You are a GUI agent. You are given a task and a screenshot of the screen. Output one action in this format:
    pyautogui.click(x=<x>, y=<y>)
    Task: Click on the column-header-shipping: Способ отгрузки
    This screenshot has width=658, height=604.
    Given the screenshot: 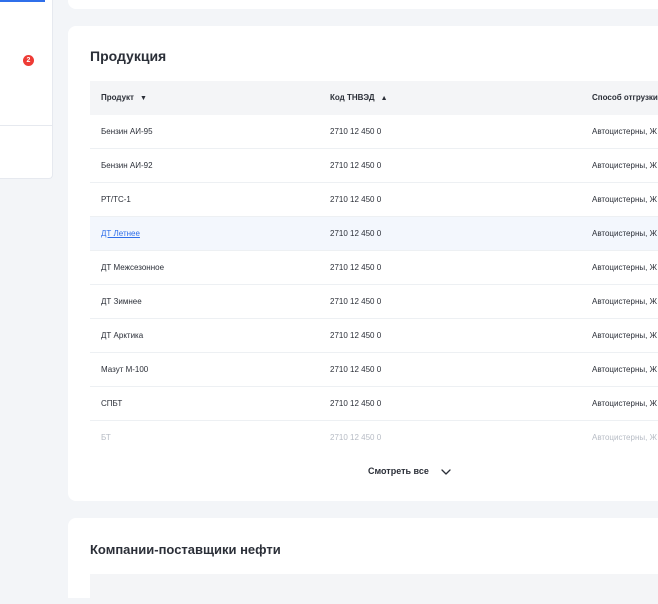 What is the action you would take?
    pyautogui.click(x=625, y=98)
    